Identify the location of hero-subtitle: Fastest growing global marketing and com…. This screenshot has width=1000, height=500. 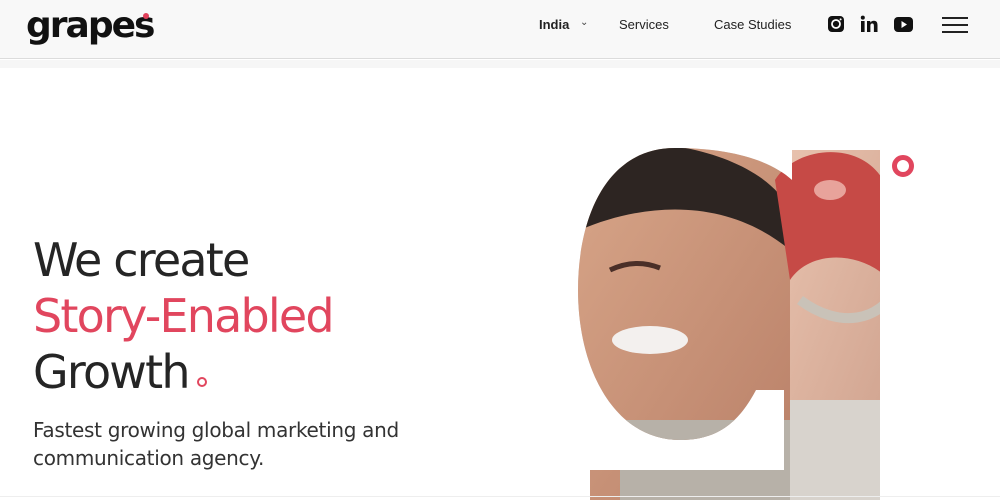
(216, 444).